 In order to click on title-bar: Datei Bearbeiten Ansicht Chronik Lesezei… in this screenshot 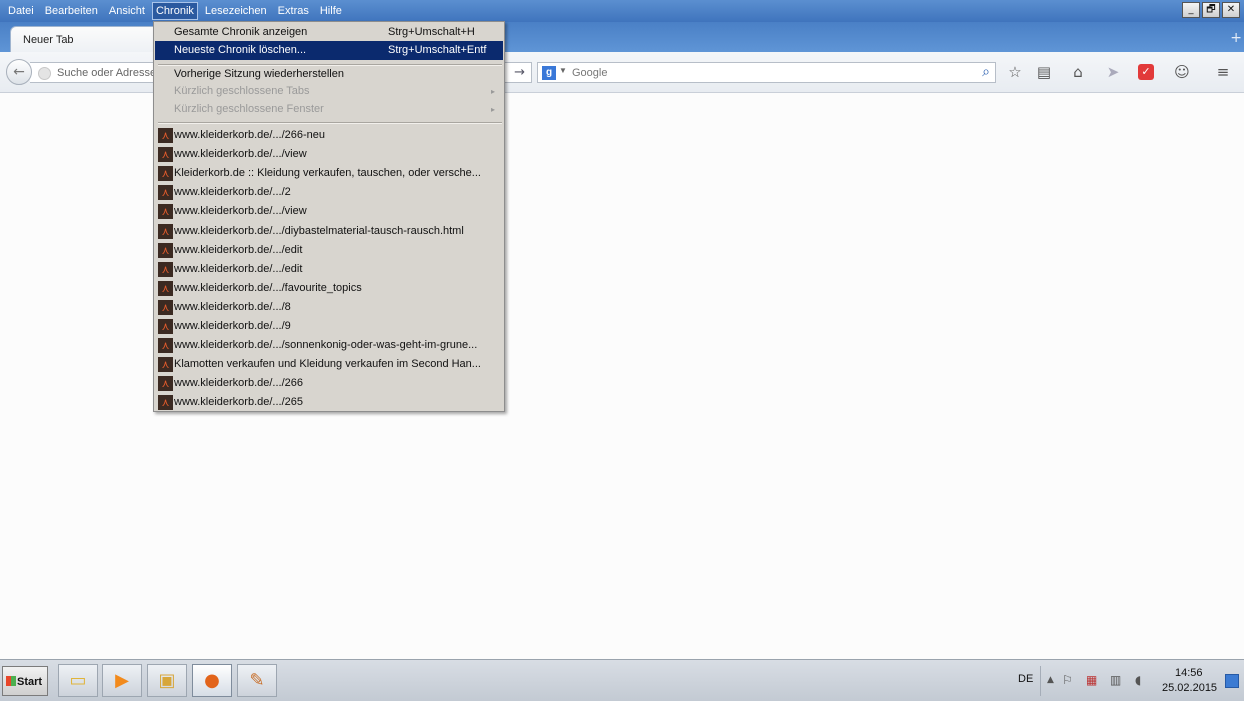, I will do `click(622, 11)`.